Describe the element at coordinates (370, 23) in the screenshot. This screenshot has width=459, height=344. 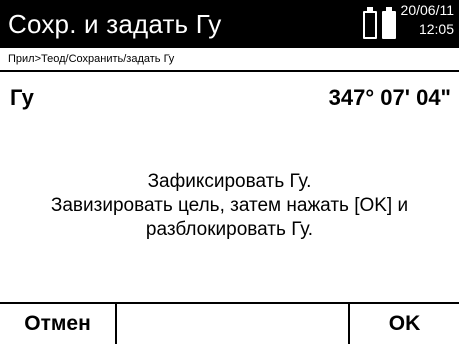
I see `battery-empty-icon` at that location.